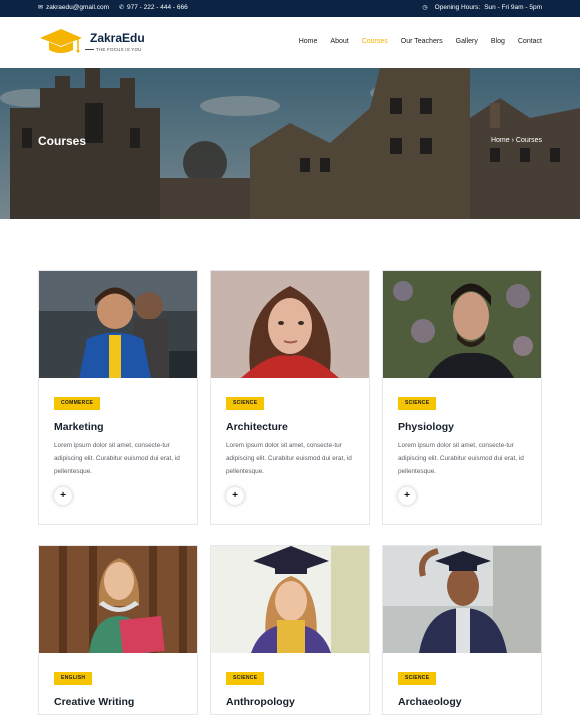  Describe the element at coordinates (290, 599) in the screenshot. I see `course-photo-anthropology` at that location.